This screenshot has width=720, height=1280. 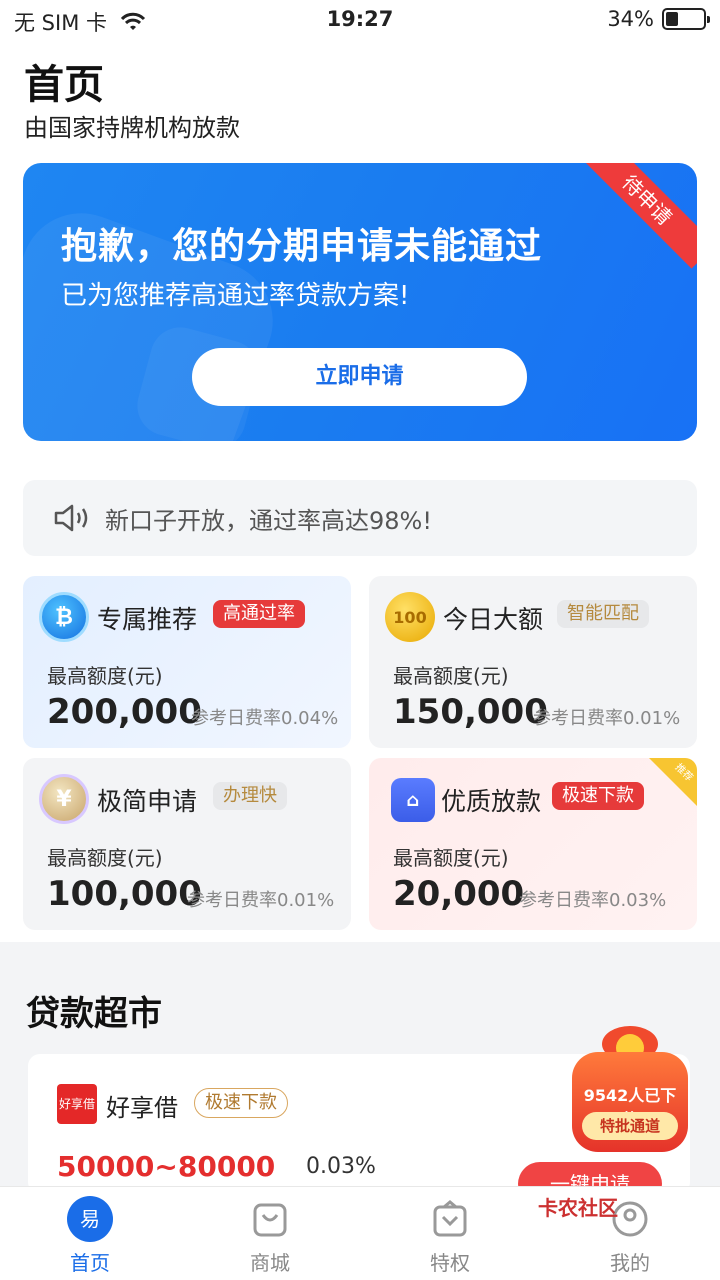 What do you see at coordinates (493, 619) in the screenshot?
I see `card-title: 今日大额` at bounding box center [493, 619].